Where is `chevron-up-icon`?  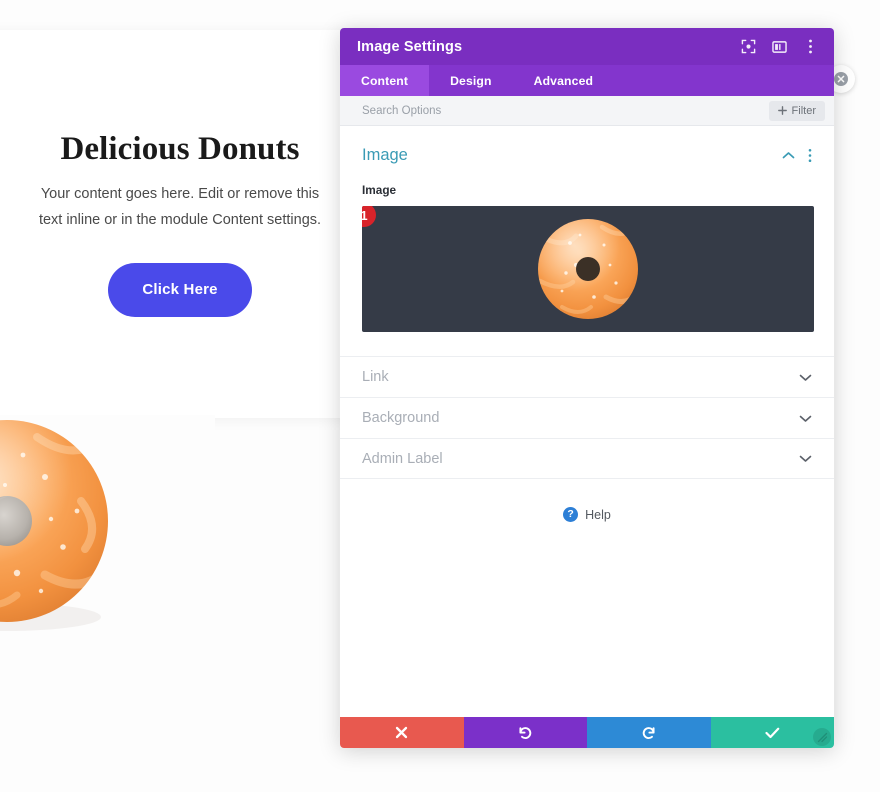 chevron-up-icon is located at coordinates (788, 155).